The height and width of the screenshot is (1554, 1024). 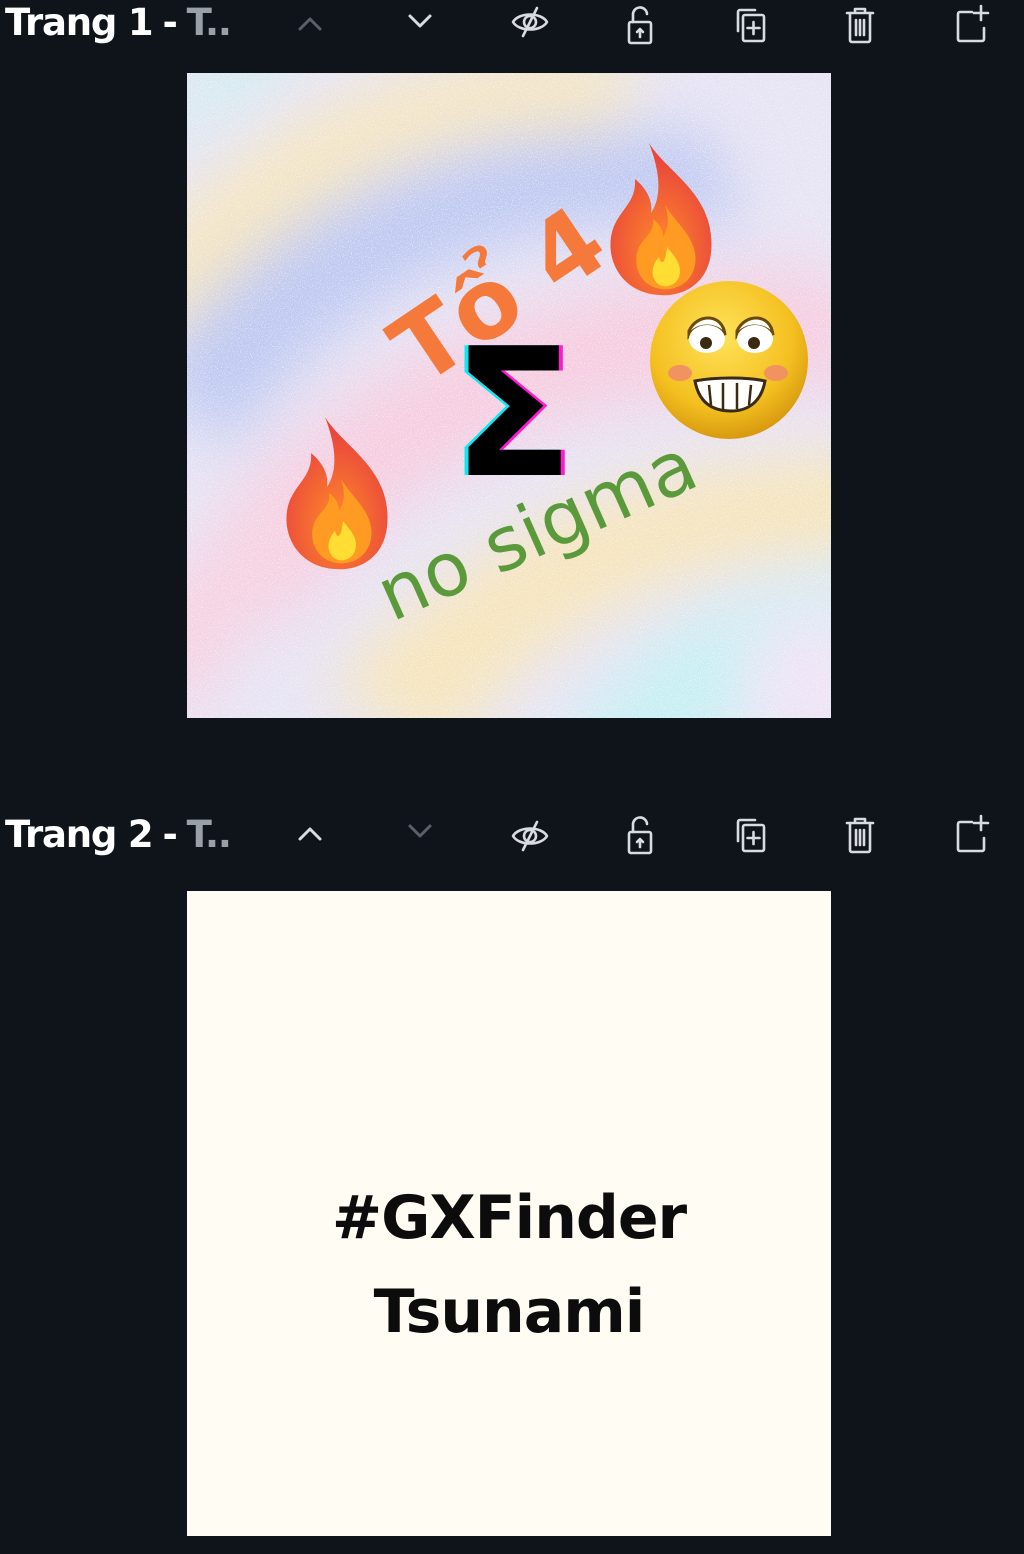 I want to click on page-2-move-up-button, so click(x=310, y=834).